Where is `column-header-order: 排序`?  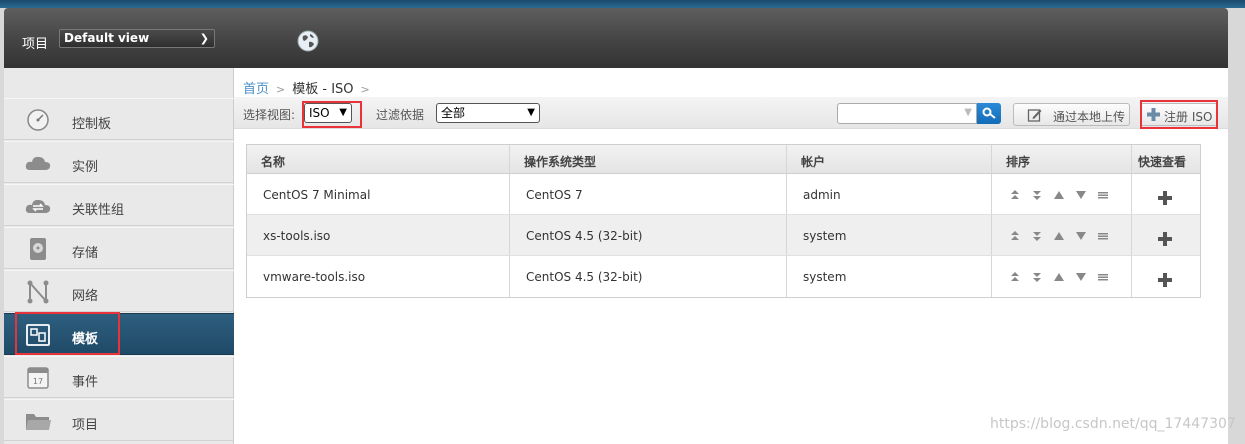 column-header-order: 排序 is located at coordinates (1062, 159).